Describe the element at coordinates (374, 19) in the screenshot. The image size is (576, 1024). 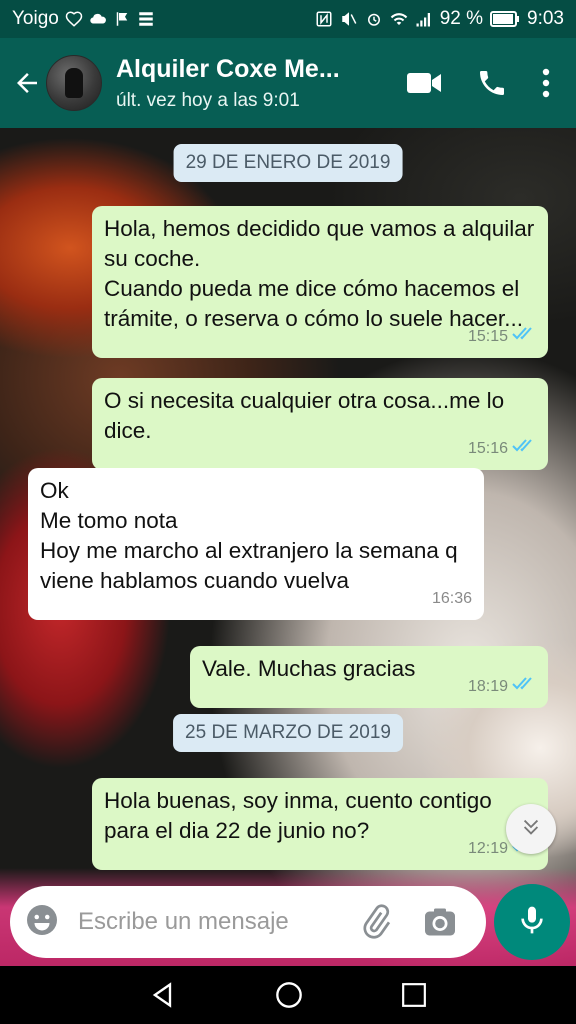
I see `alarm-icon` at that location.